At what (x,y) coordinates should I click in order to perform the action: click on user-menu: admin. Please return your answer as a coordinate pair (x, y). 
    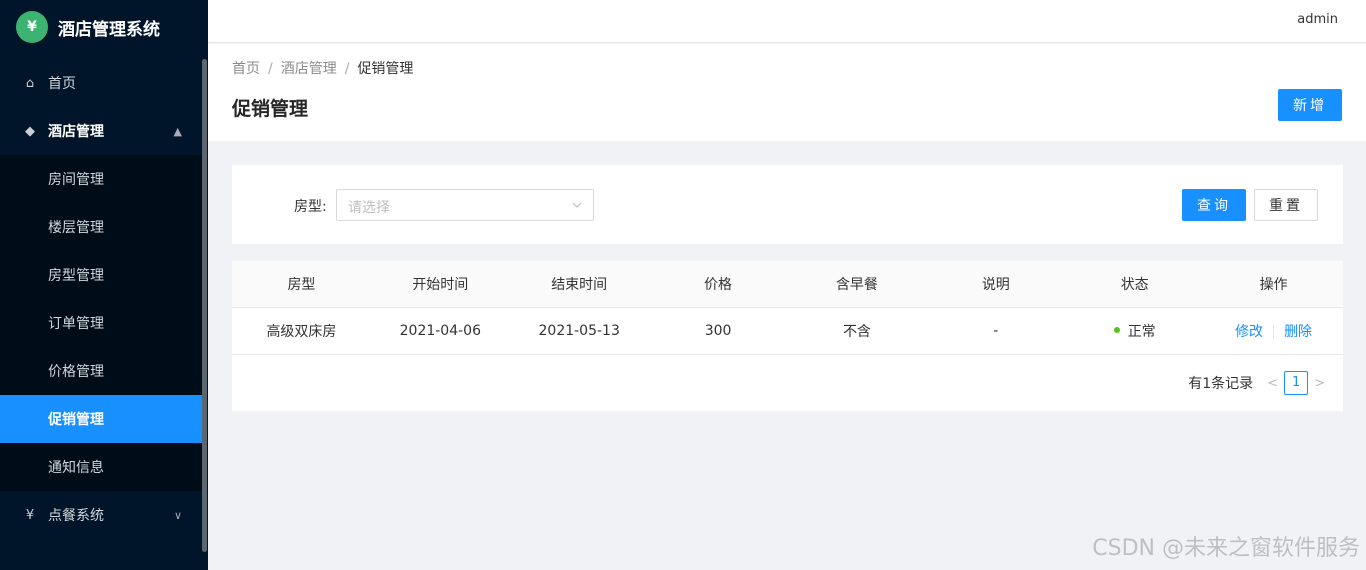
    Looking at the image, I should click on (1317, 19).